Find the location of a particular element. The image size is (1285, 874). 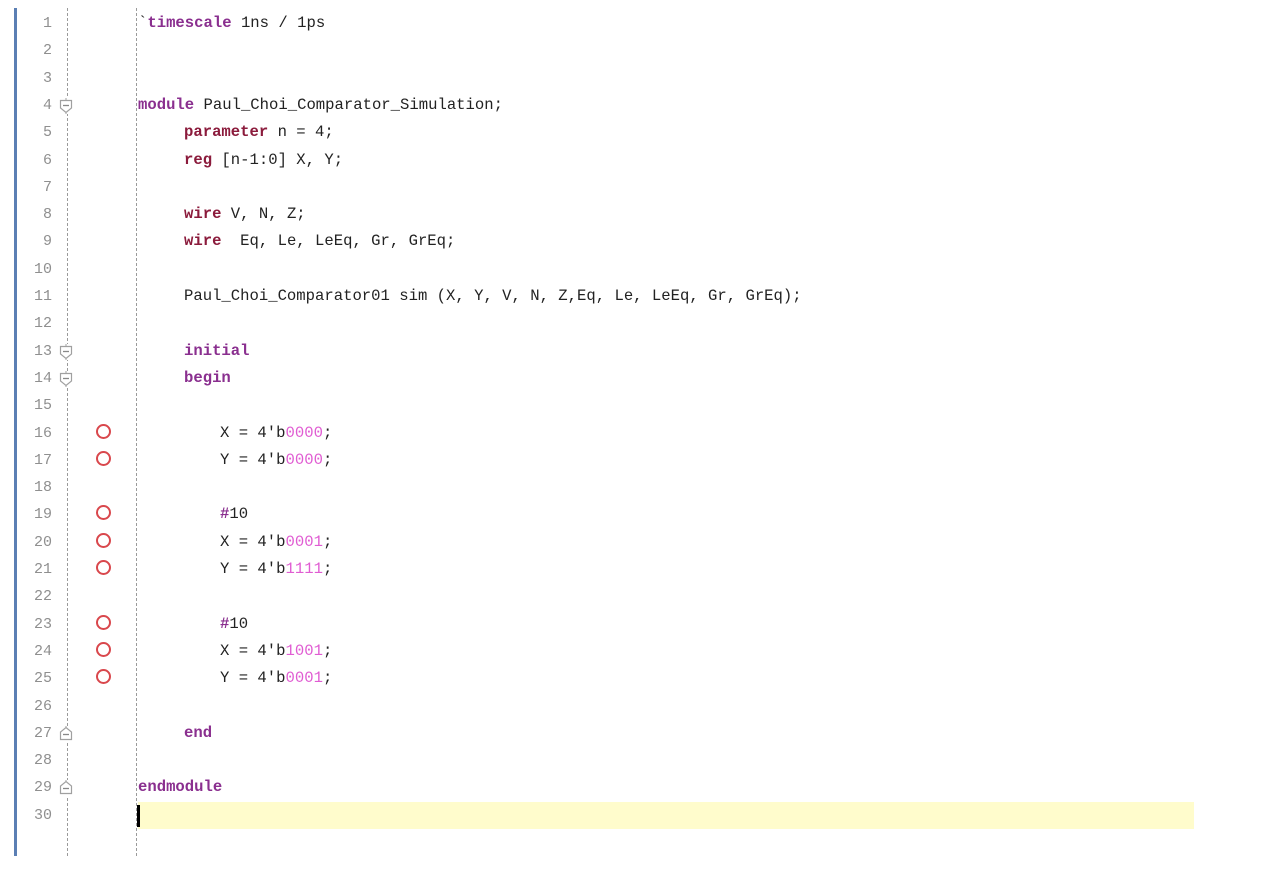

code-line: 30 is located at coordinates (642, 815).